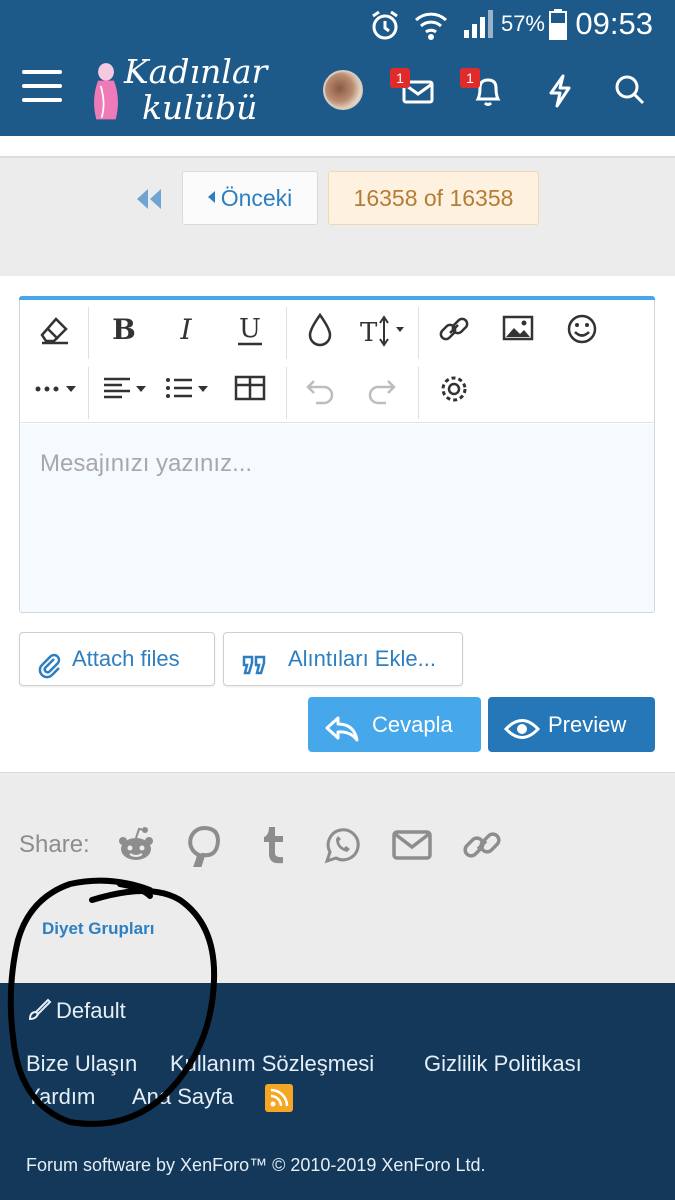 The width and height of the screenshot is (675, 1200). Describe the element at coordinates (630, 90) in the screenshot. I see `search-icon` at that location.